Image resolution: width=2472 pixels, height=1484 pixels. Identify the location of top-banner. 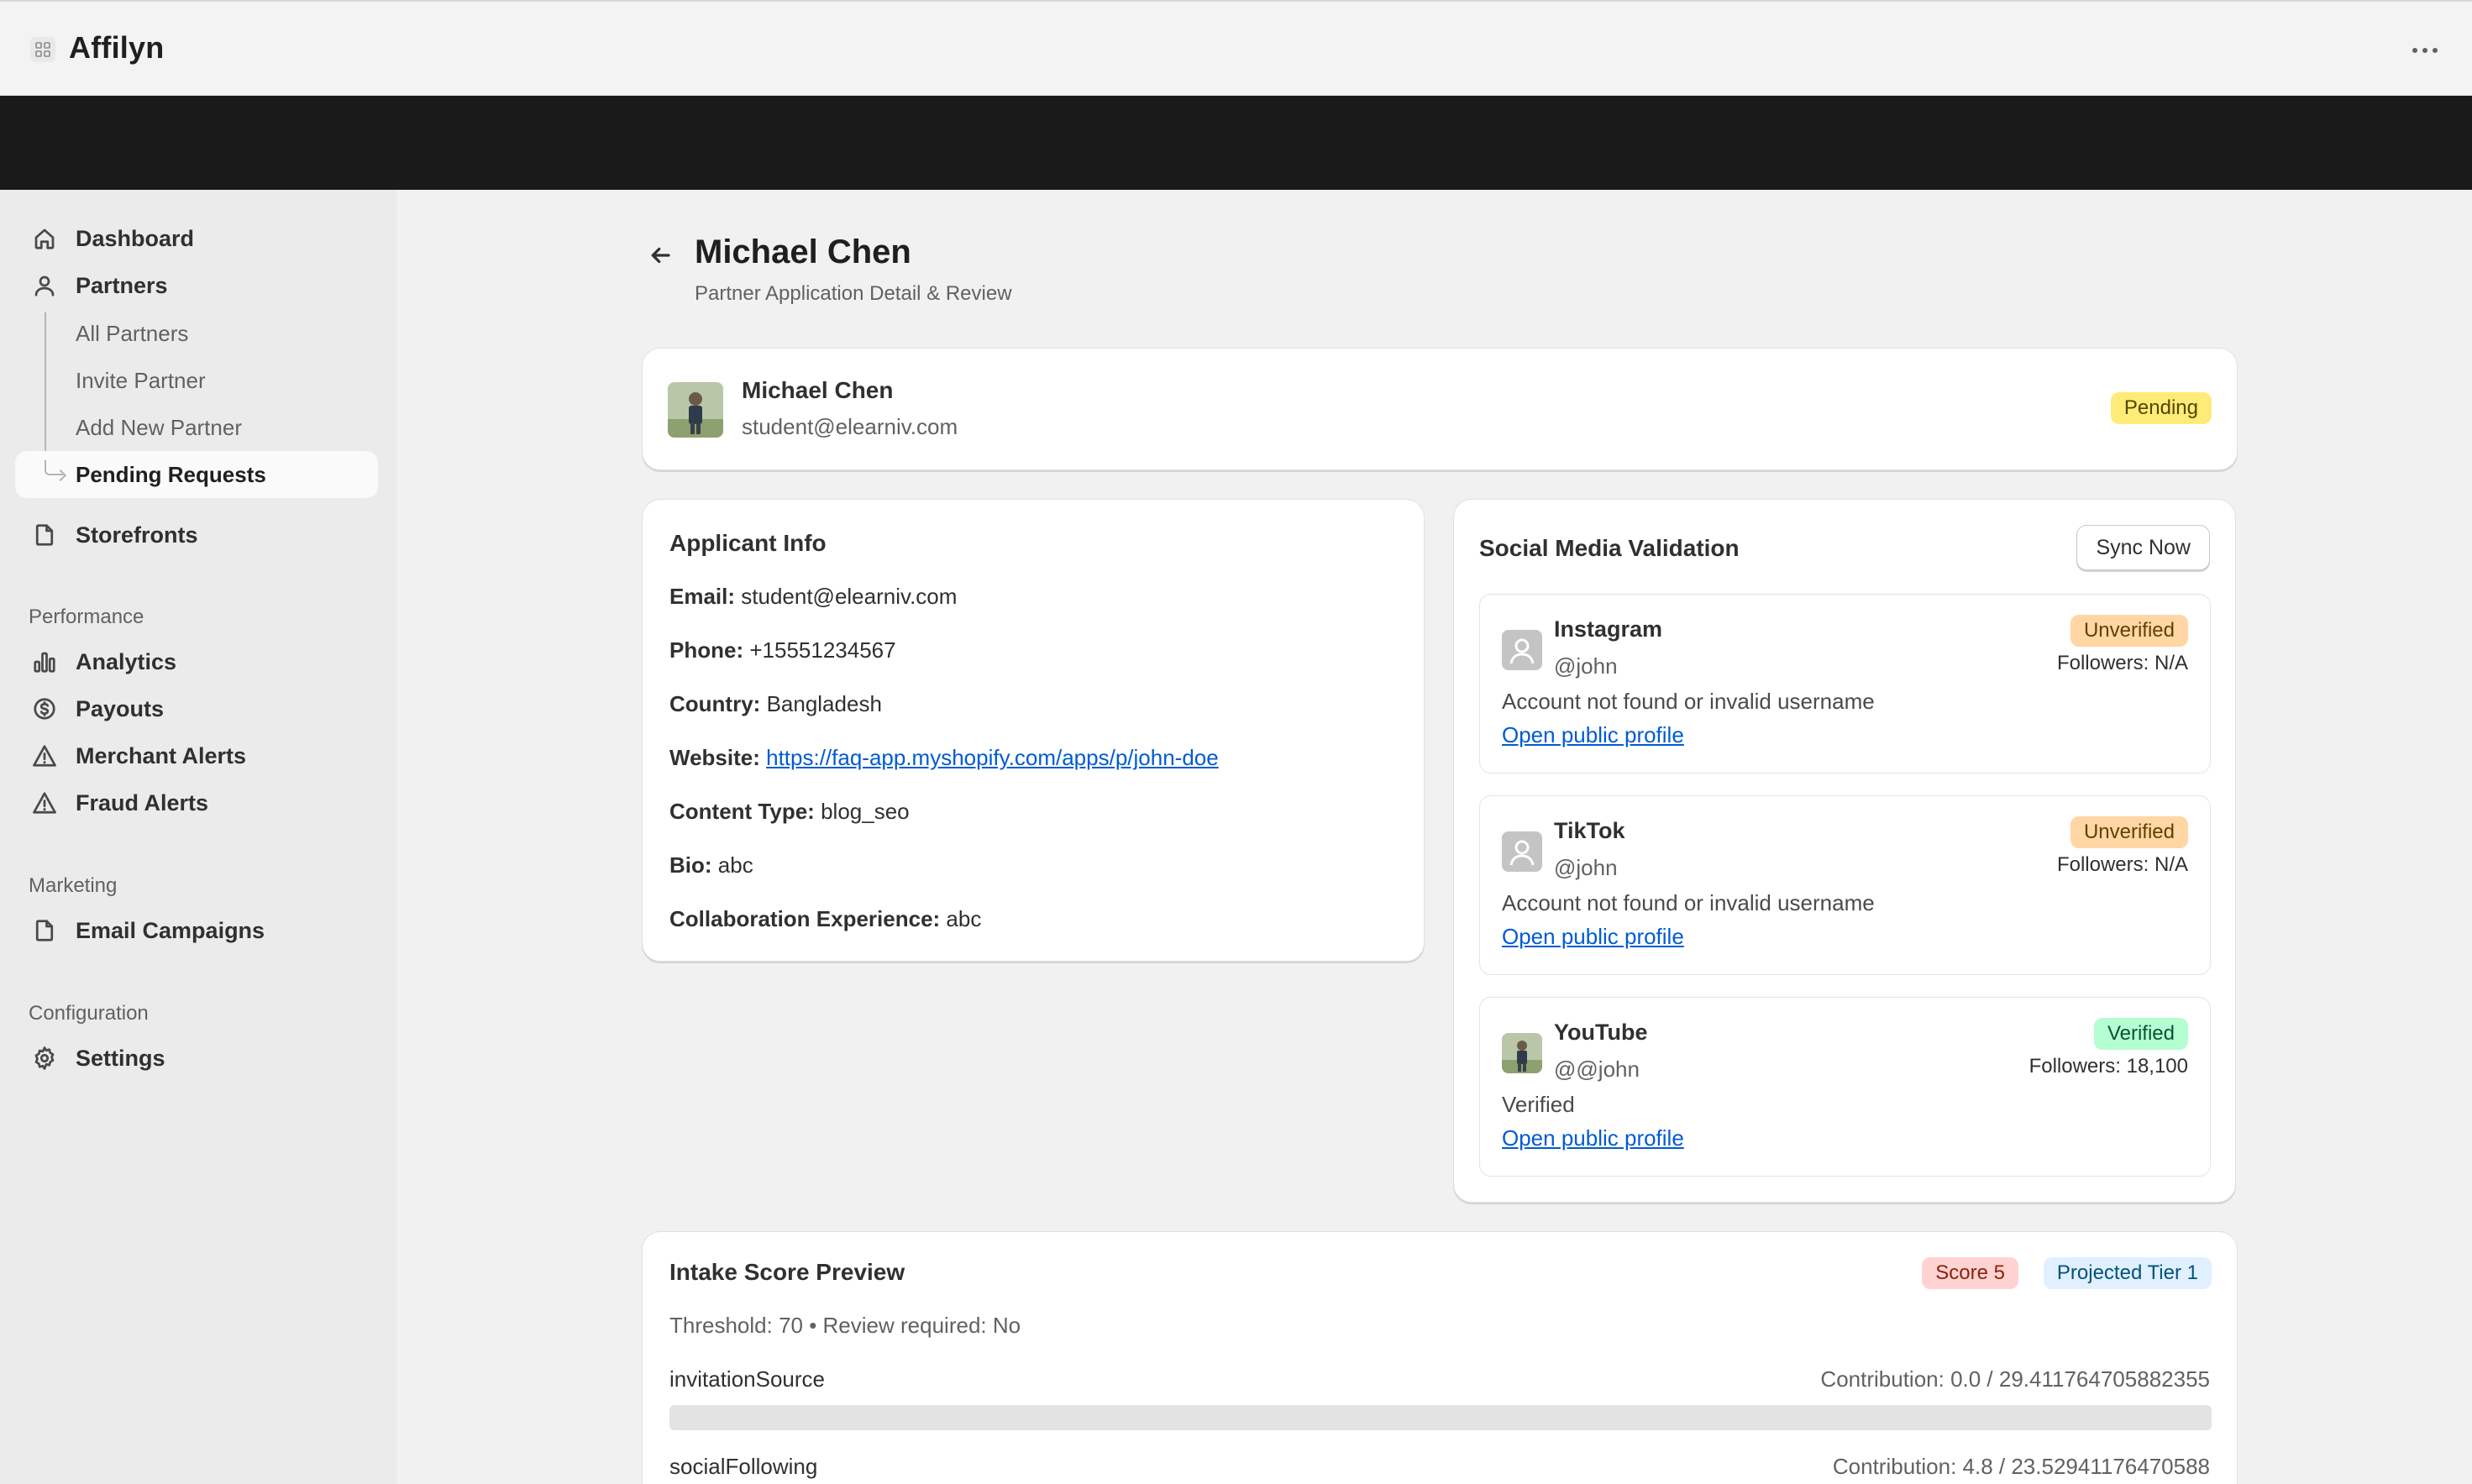
(1236, 143).